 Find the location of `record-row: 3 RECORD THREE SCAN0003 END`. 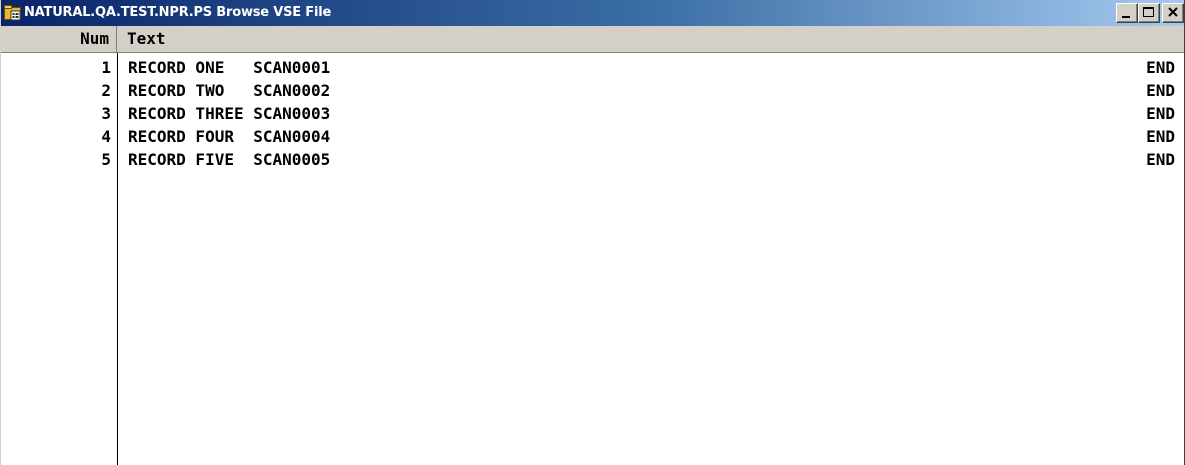

record-row: 3 RECORD THREE SCAN0003 END is located at coordinates (592, 113).